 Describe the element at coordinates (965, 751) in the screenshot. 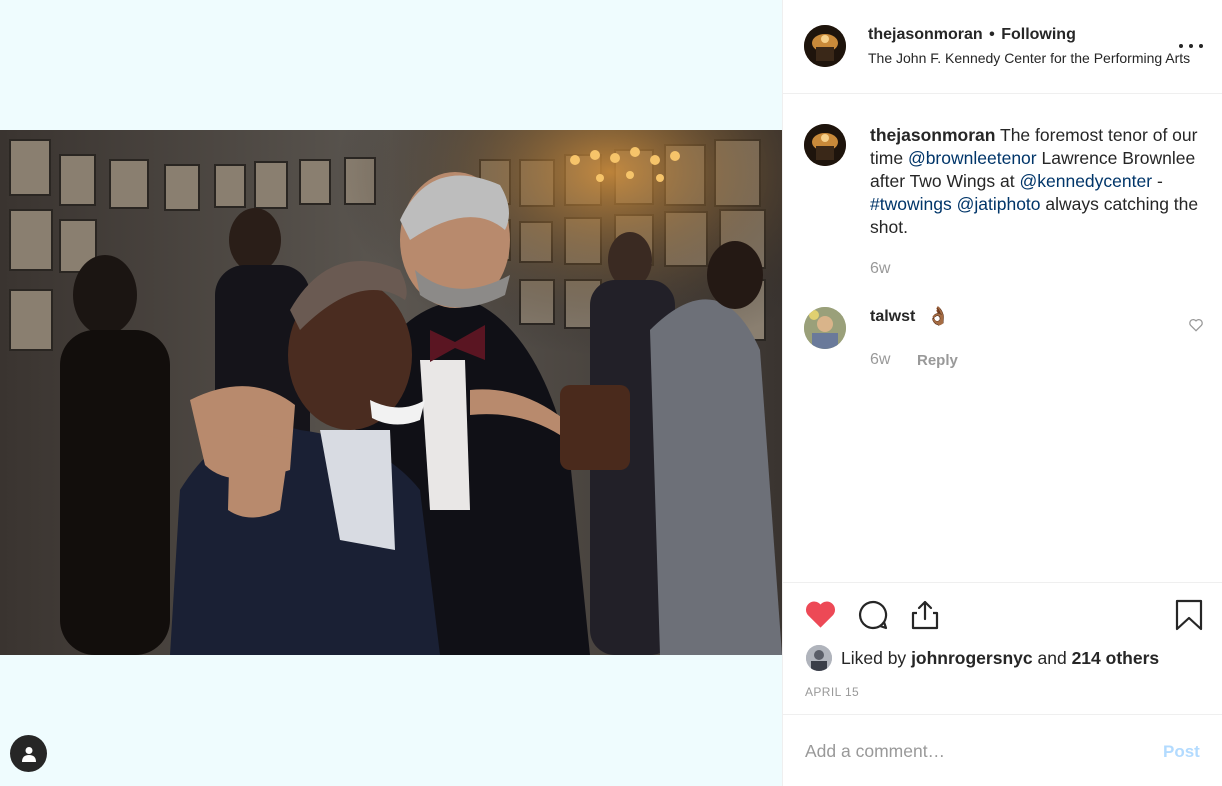

I see `comment-input` at that location.